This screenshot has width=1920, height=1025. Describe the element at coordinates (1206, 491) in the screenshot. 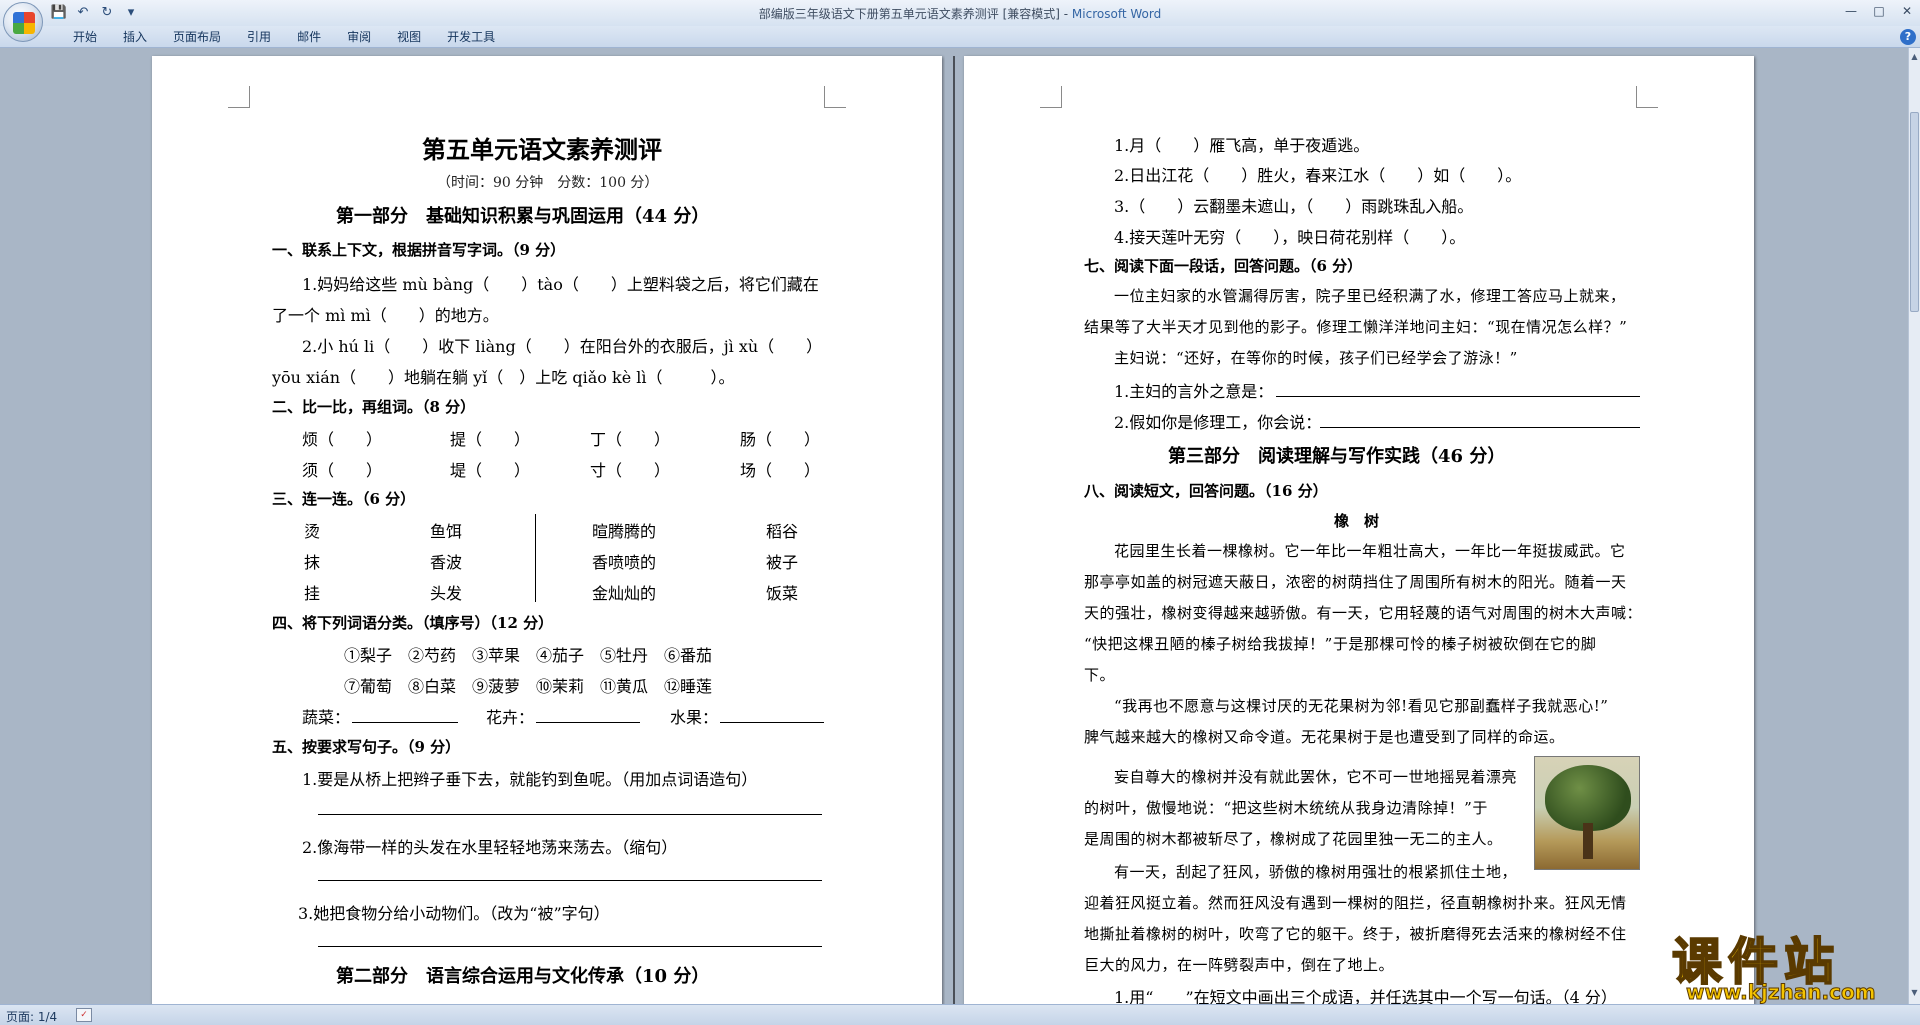

I see `section-8-heading: 八、阅读短文，回答问题。（16 分）` at that location.